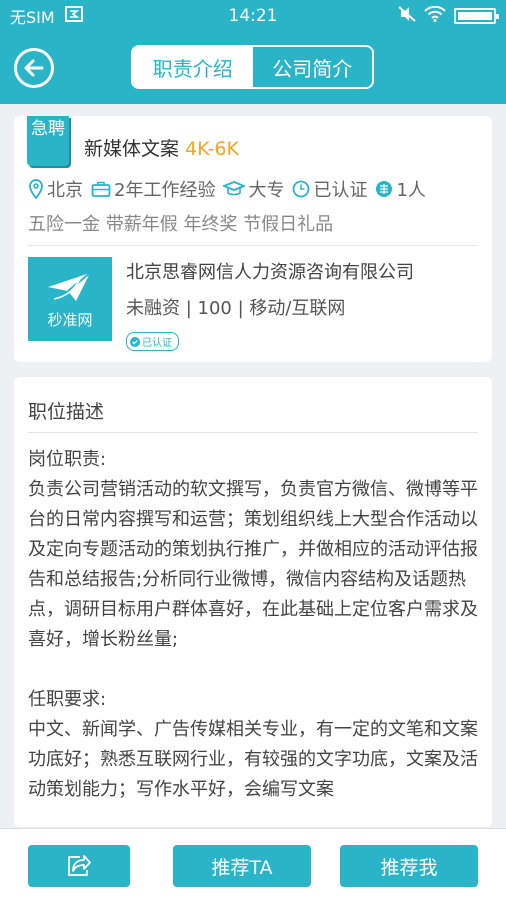  I want to click on recommend-others-button: 推荐TA, so click(242, 866).